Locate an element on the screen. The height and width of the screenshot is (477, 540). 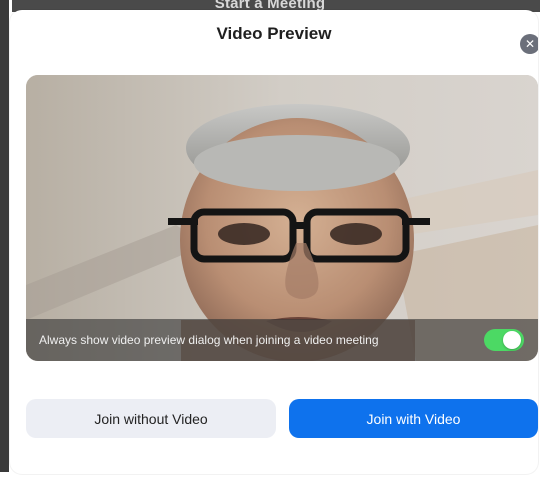
join-without-video-button: Join without Video is located at coordinates (151, 418).